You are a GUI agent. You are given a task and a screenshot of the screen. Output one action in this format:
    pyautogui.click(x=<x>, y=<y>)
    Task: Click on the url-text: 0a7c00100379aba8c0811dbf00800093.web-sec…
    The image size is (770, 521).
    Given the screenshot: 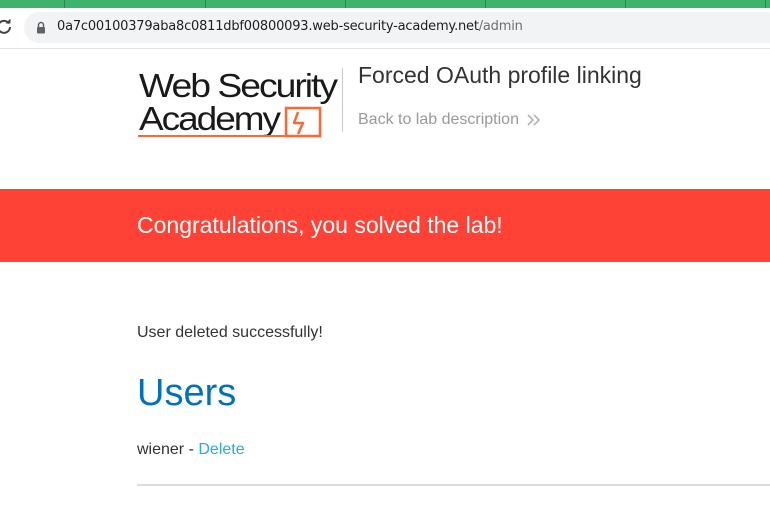 What is the action you would take?
    pyautogui.click(x=290, y=26)
    